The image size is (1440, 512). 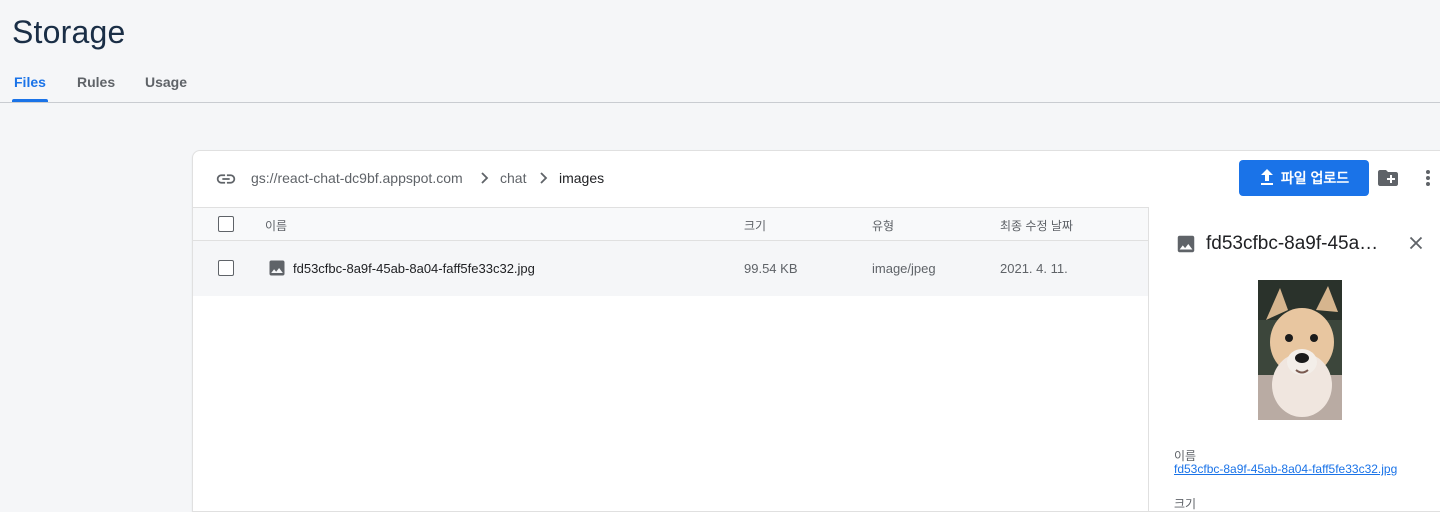 What do you see at coordinates (226, 181) in the screenshot?
I see `link-icon` at bounding box center [226, 181].